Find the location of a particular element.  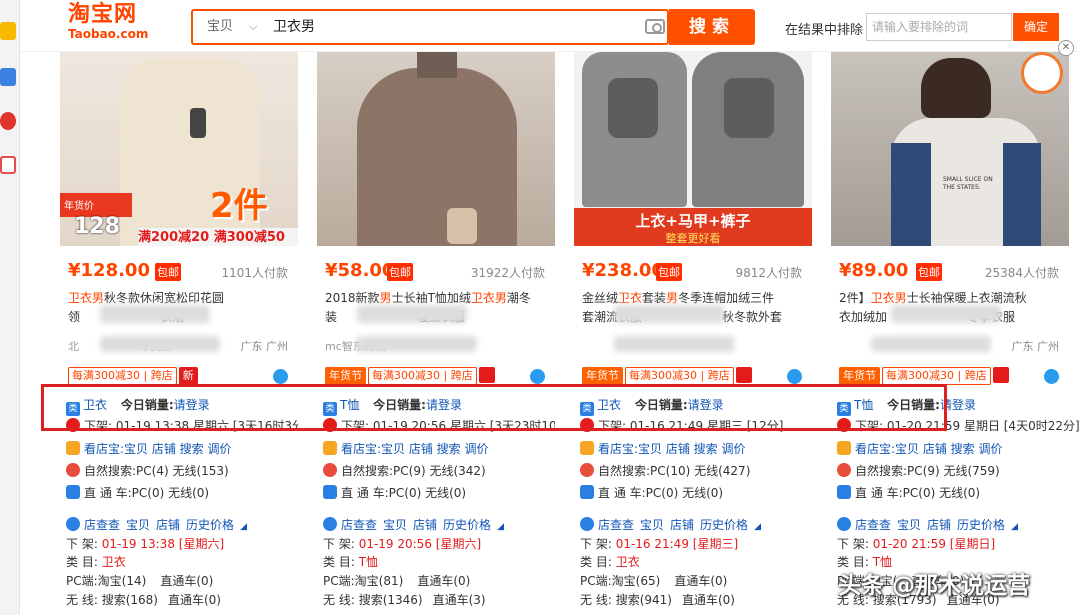

wx-row: 无 线: 搜索(941) 直通车(0) is located at coordinates (657, 600).